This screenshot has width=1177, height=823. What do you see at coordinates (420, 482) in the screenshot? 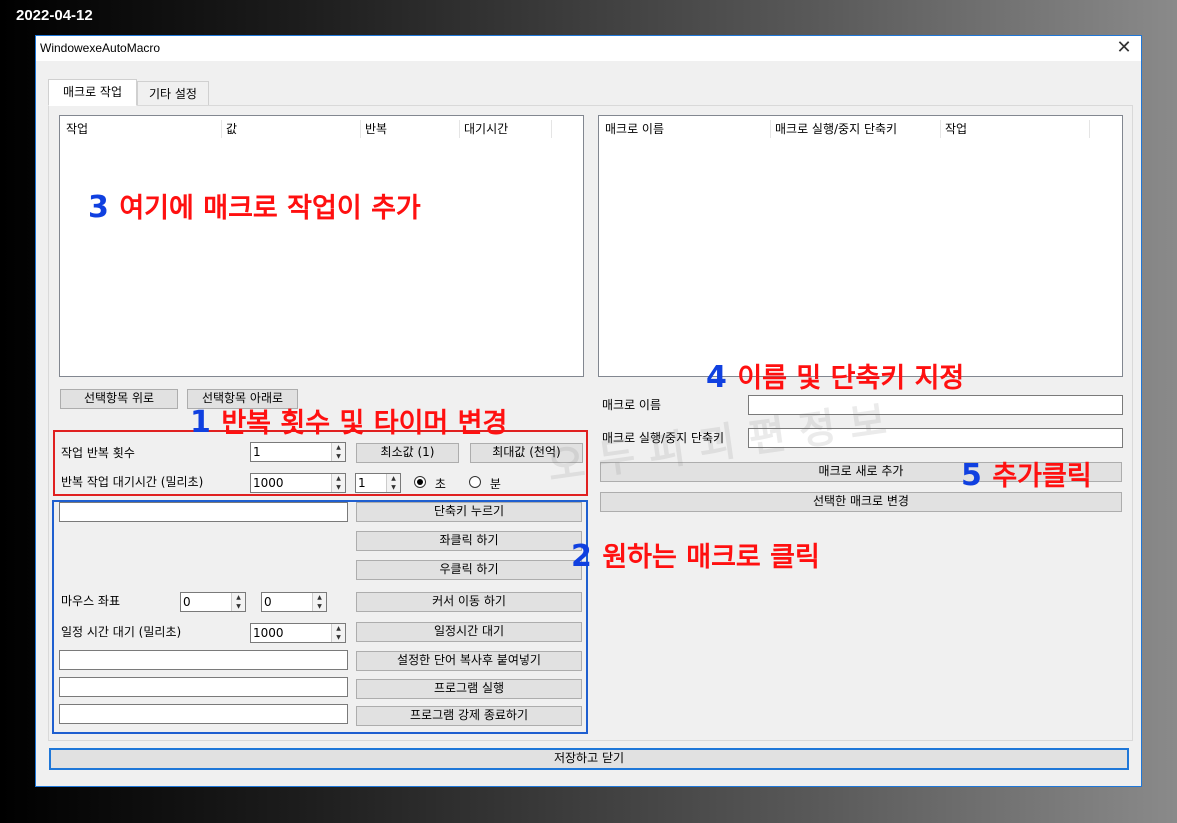
I see `radio-selected-icon` at bounding box center [420, 482].